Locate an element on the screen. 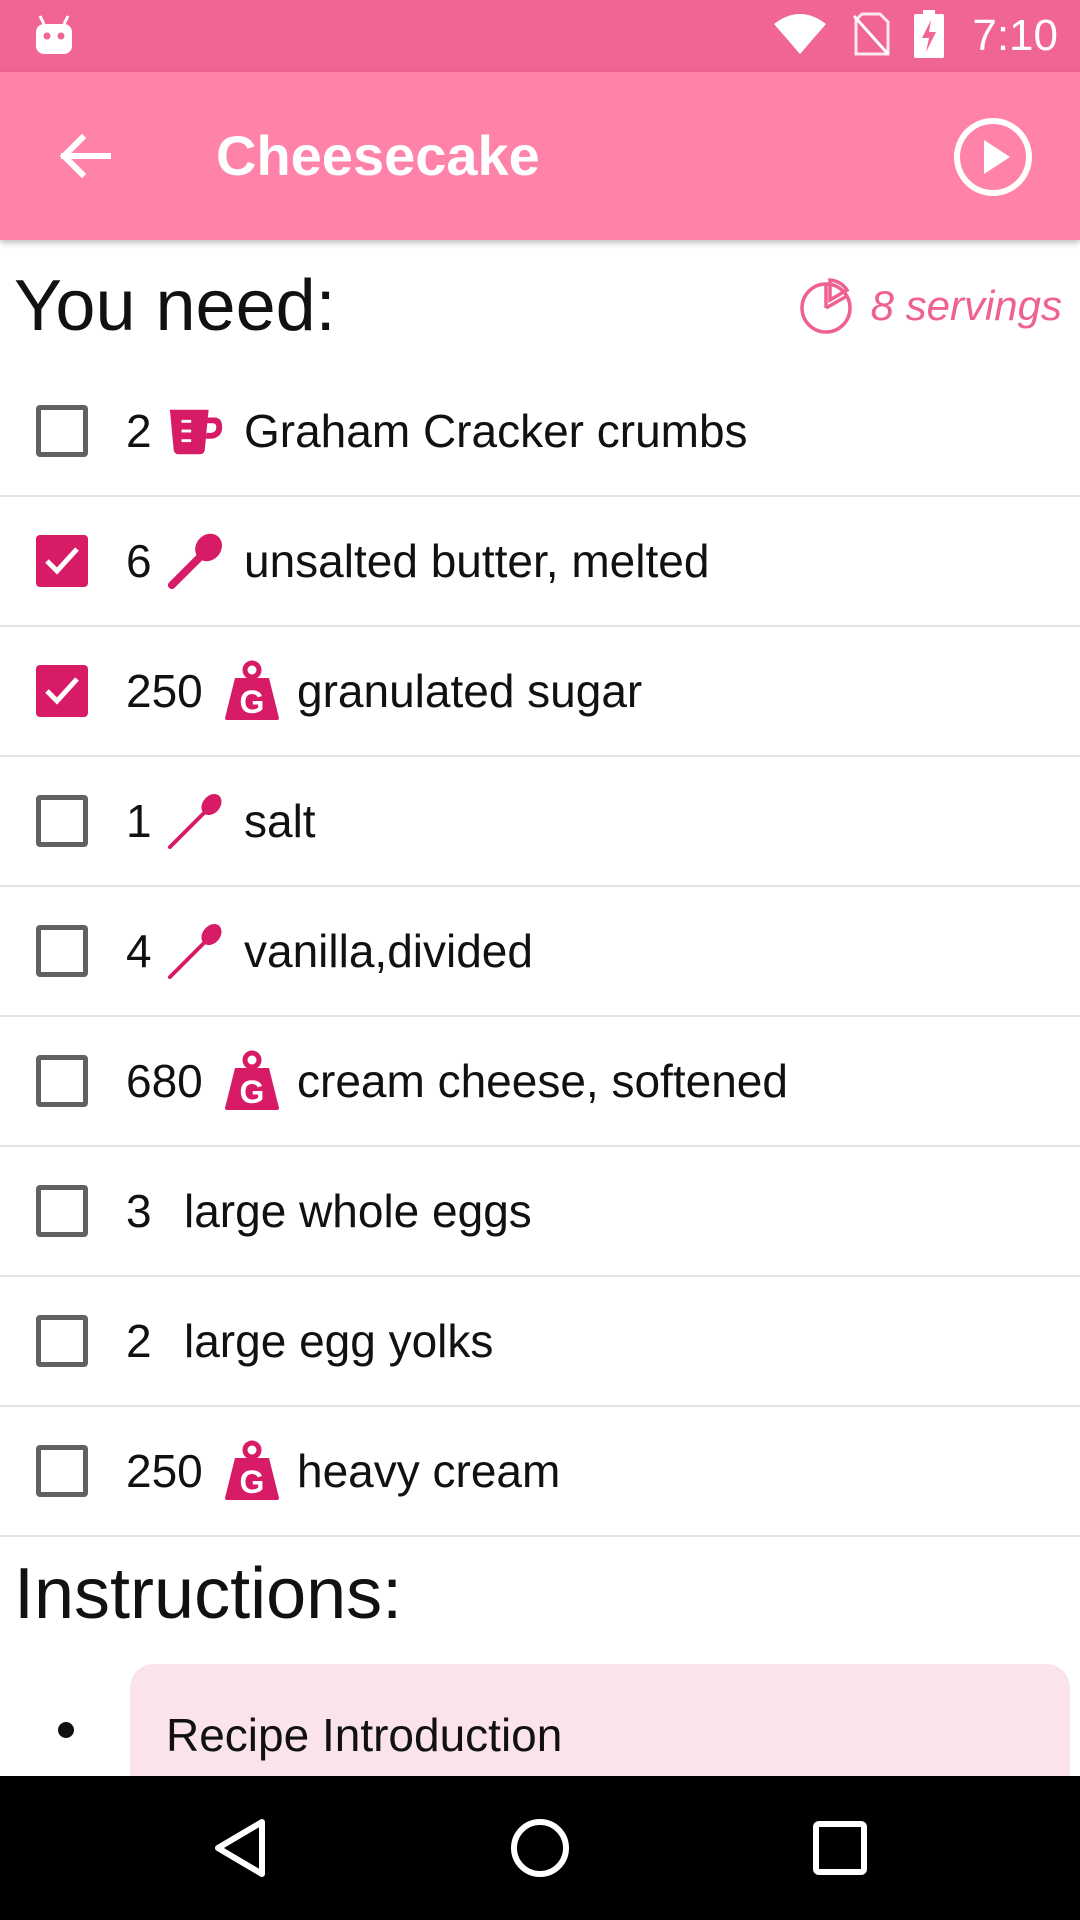 Image resolution: width=1080 pixels, height=1920 pixels. wifi-icon is located at coordinates (800, 36).